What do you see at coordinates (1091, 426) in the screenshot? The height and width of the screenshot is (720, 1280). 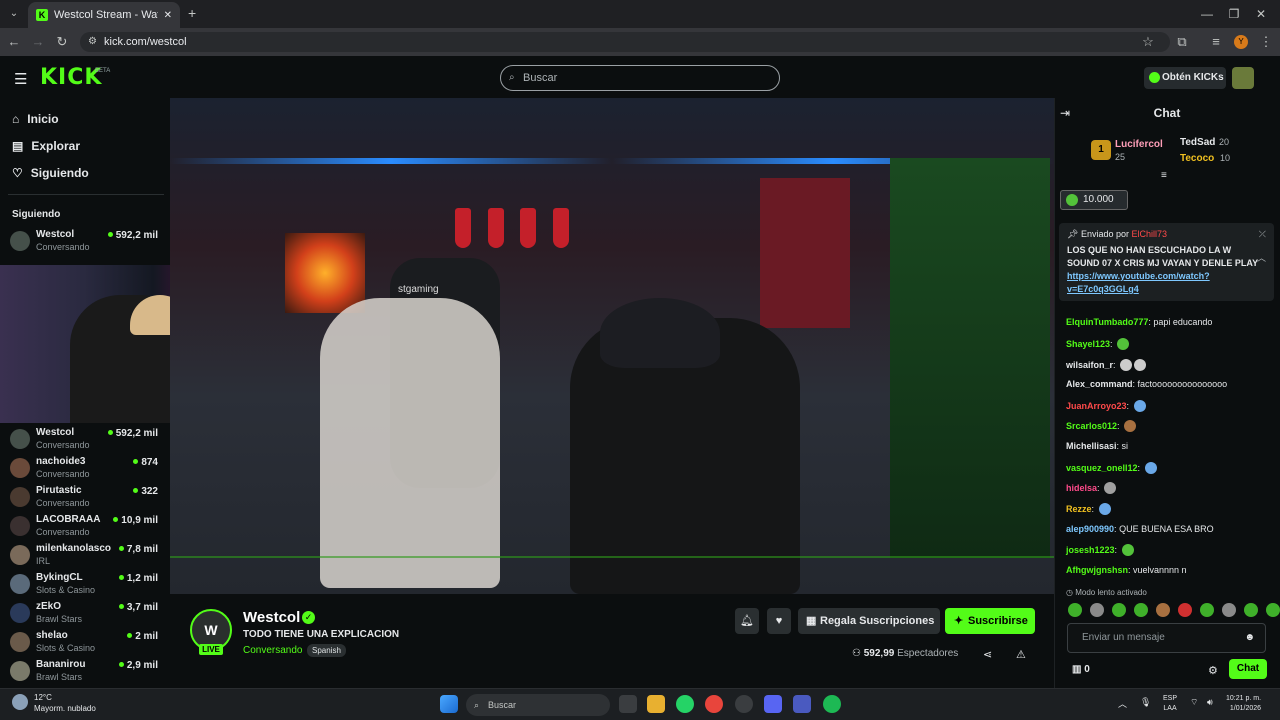 I see `chat-username: Srcarlos012` at bounding box center [1091, 426].